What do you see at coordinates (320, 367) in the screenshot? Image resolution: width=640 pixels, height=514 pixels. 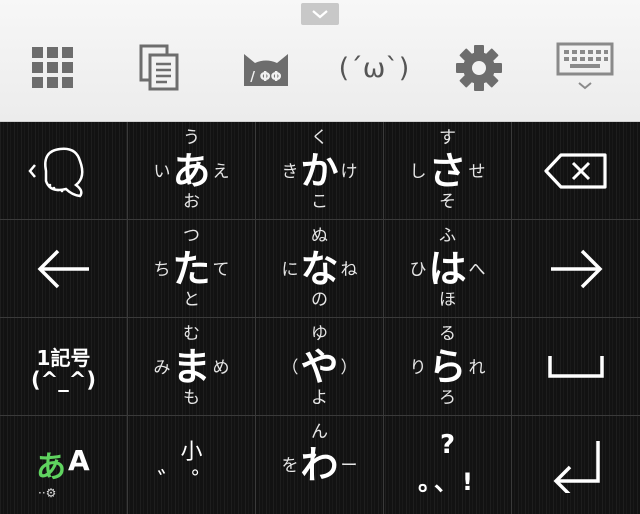 I see `kana-key-ya: ゆ （ や ） よ` at bounding box center [320, 367].